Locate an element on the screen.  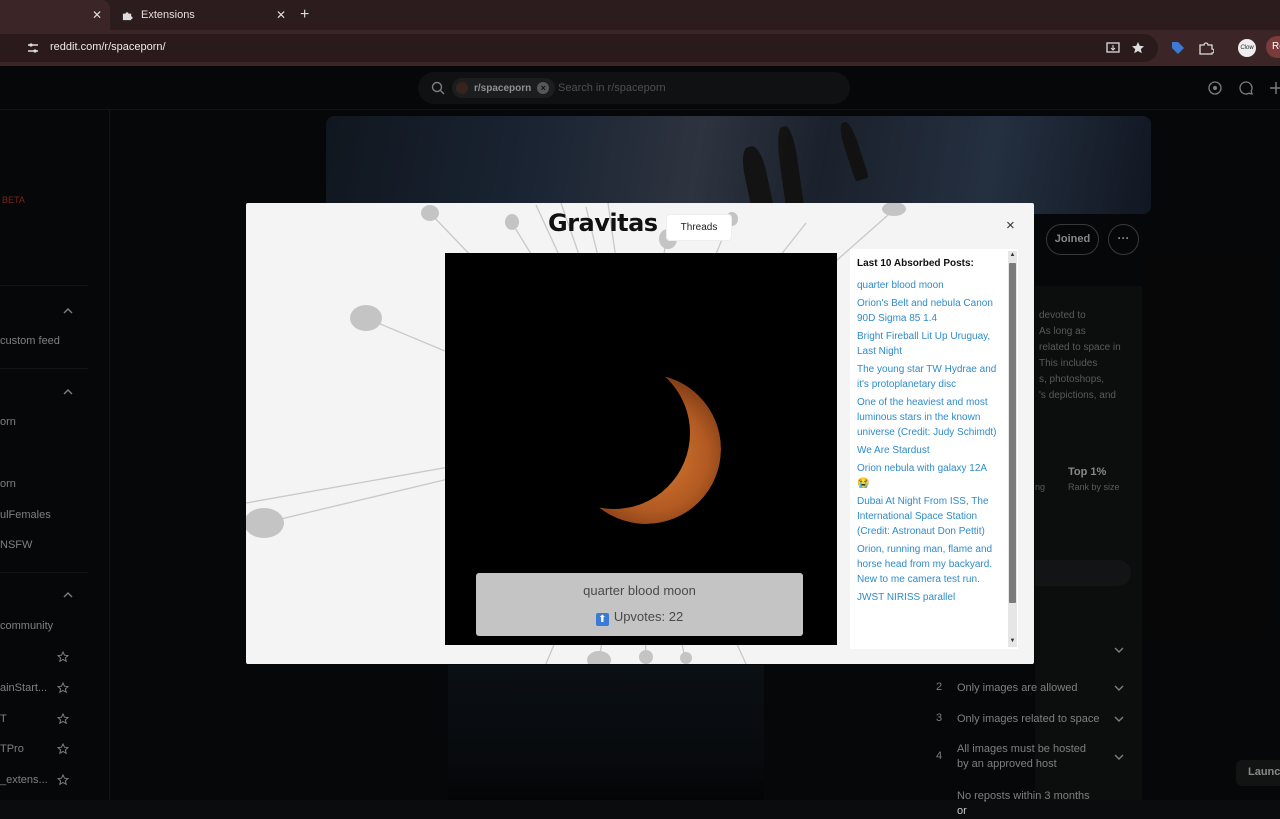
extension-avatar: Clow is located at coordinates (1247, 48).